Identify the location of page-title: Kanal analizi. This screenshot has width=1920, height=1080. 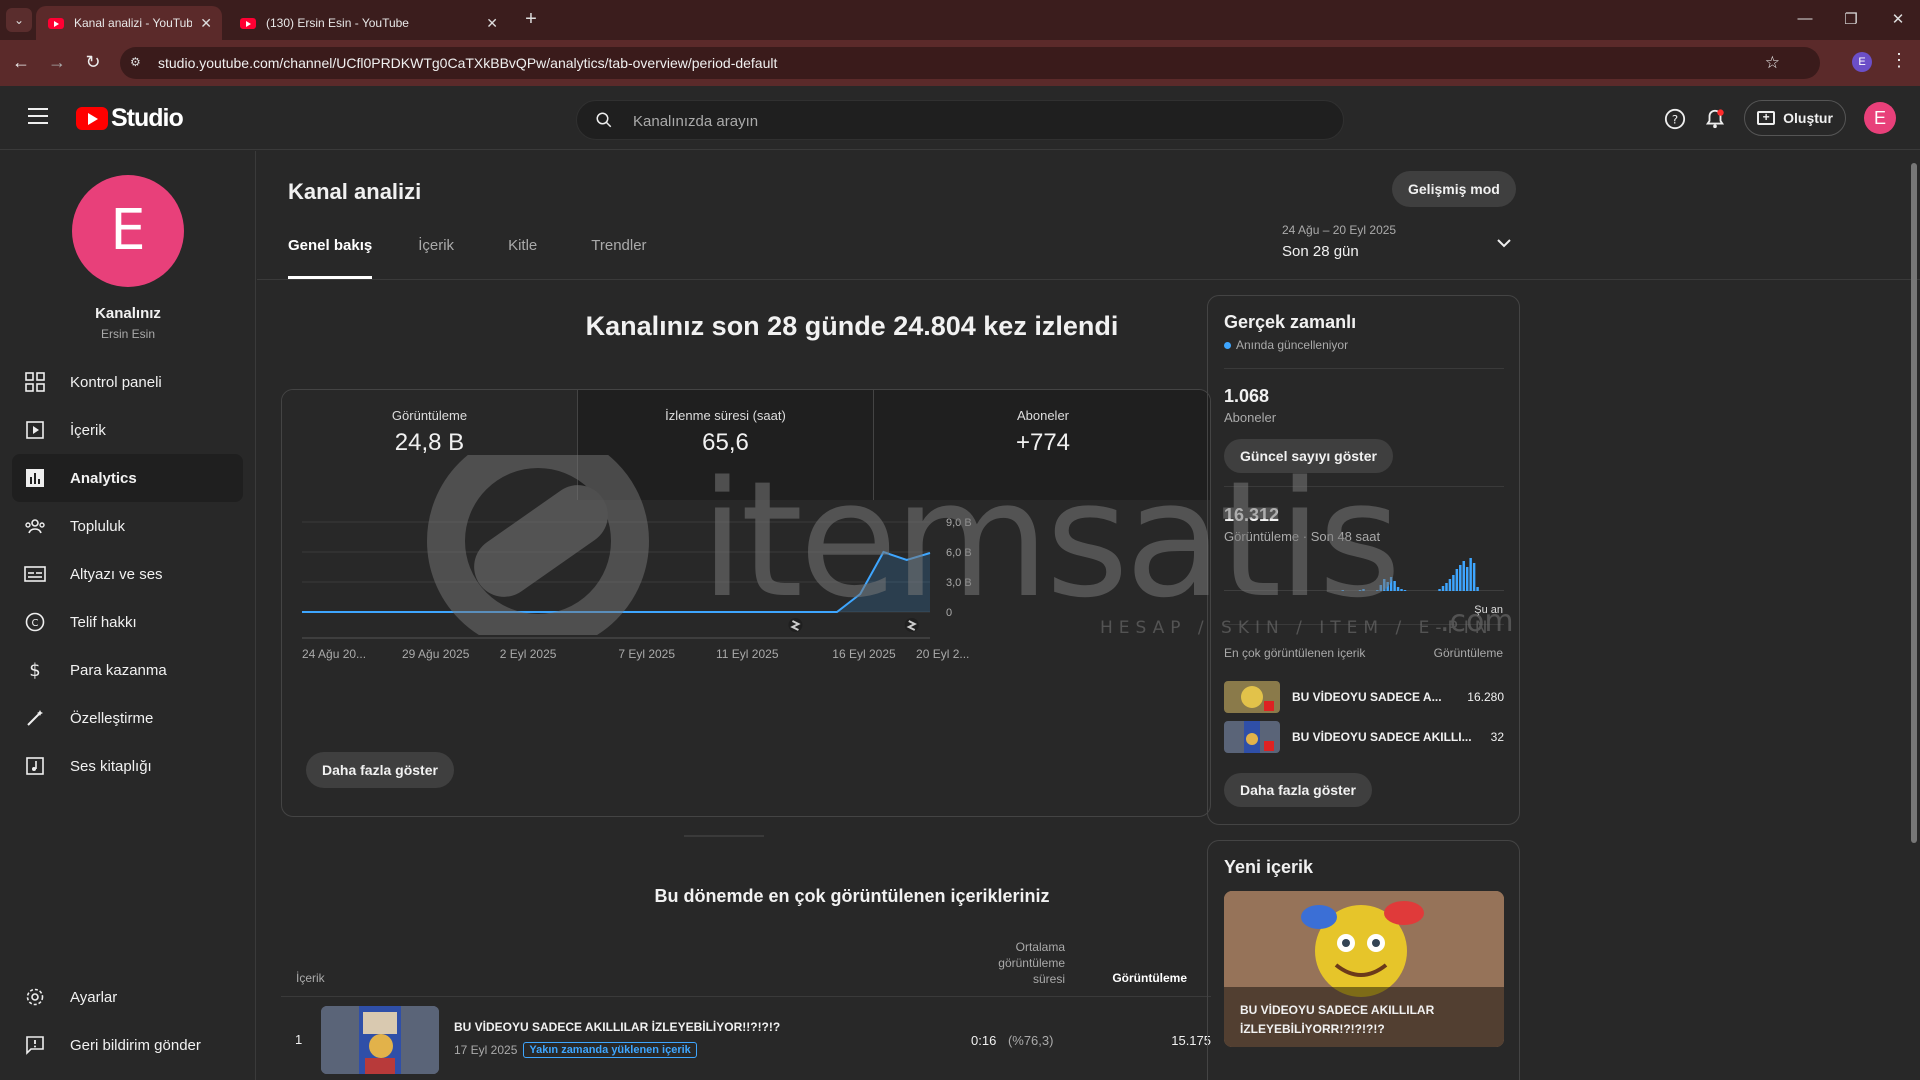
(355, 191).